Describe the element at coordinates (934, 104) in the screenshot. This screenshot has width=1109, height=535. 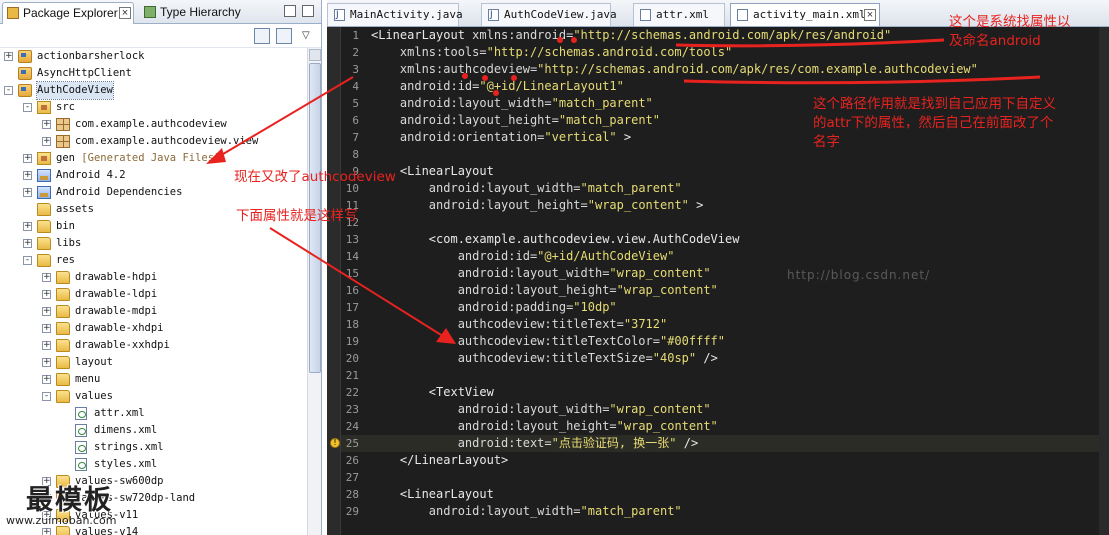
I see `note-line: 这个路径作用就是找到自己应用下自定义` at that location.